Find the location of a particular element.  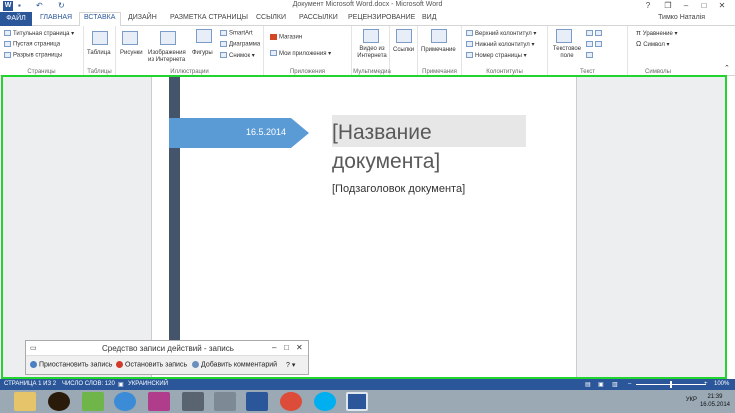

cover-page-button: Титульная страница ▾ is located at coordinates (39, 33).